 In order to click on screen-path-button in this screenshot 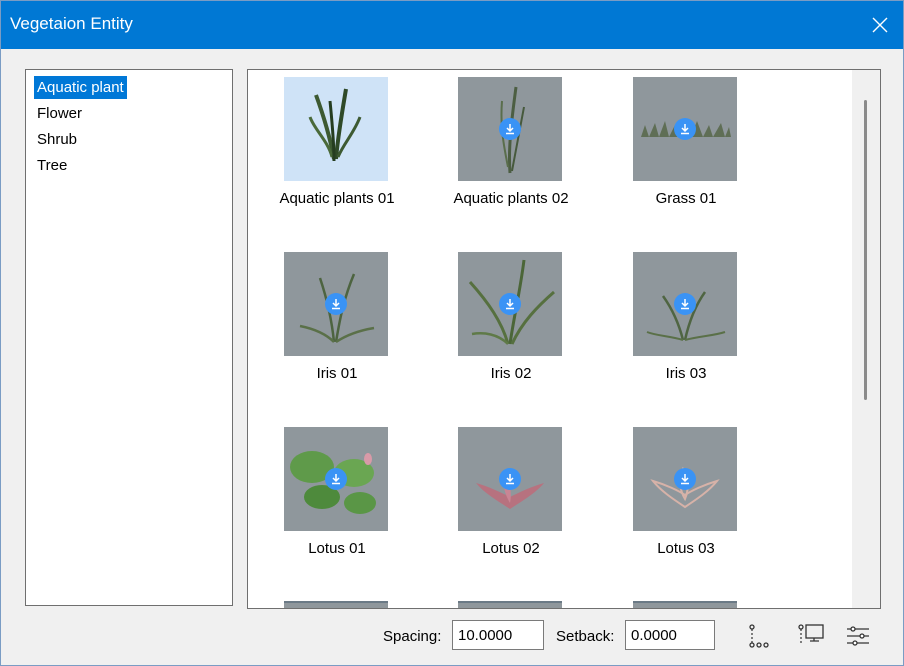, I will do `click(811, 636)`.